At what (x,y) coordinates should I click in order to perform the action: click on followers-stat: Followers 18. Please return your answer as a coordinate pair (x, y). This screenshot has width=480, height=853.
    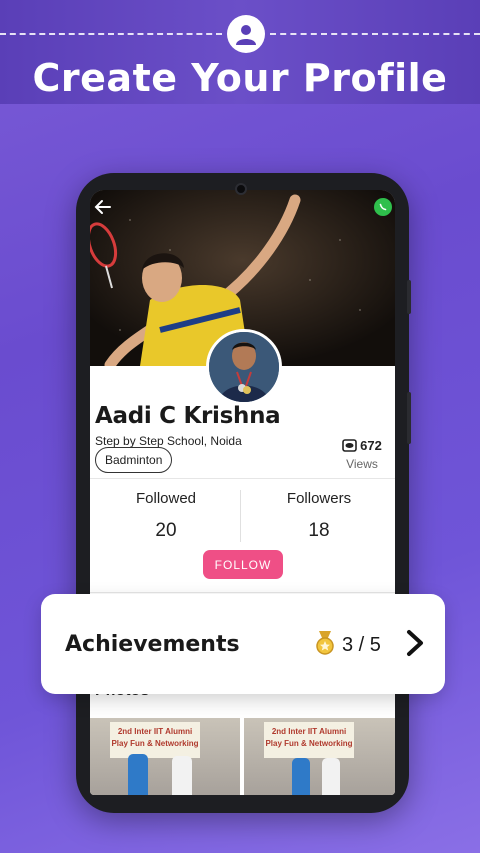
    Looking at the image, I should click on (319, 516).